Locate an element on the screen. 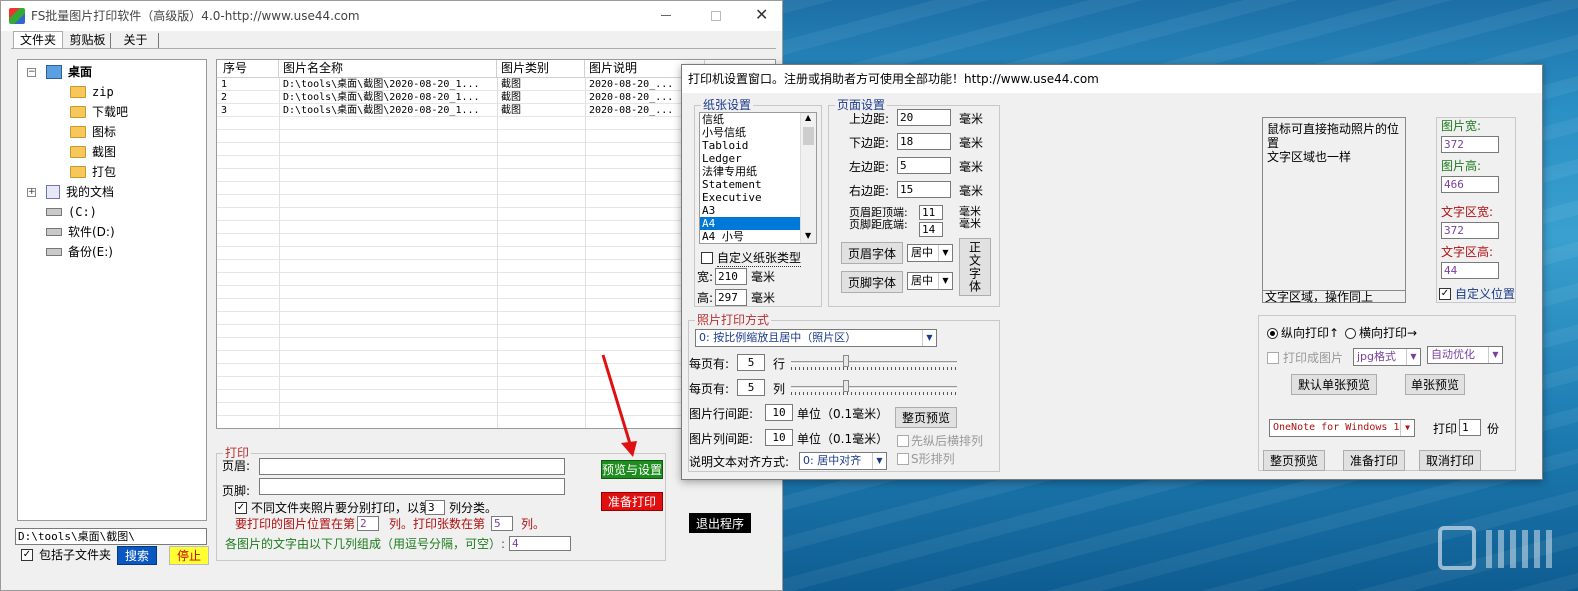 This screenshot has width=1578, height=591. custom-position-checkbox: ✓ is located at coordinates (1445, 294).